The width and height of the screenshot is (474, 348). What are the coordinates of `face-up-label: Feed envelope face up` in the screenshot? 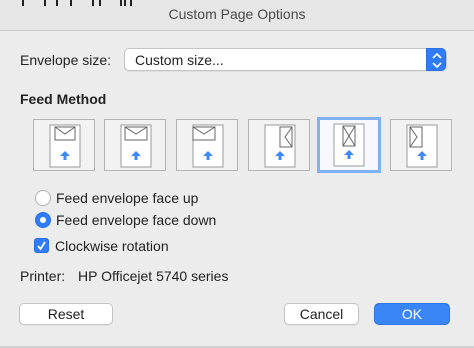 It's located at (127, 198).